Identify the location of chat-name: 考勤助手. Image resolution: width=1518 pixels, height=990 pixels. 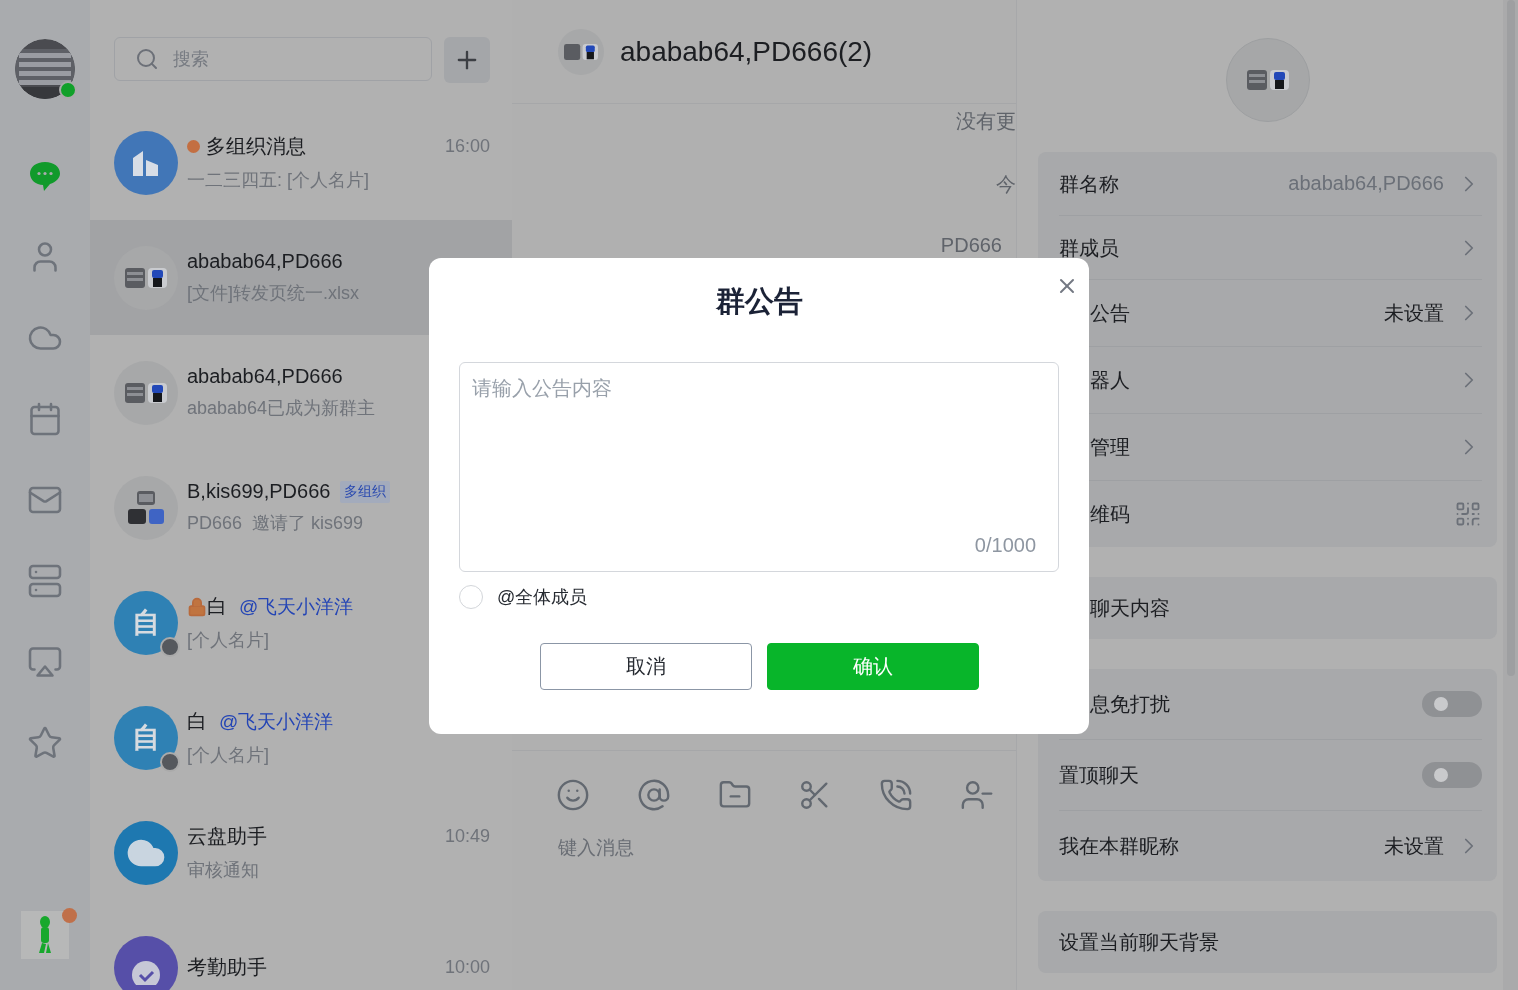
(227, 967).